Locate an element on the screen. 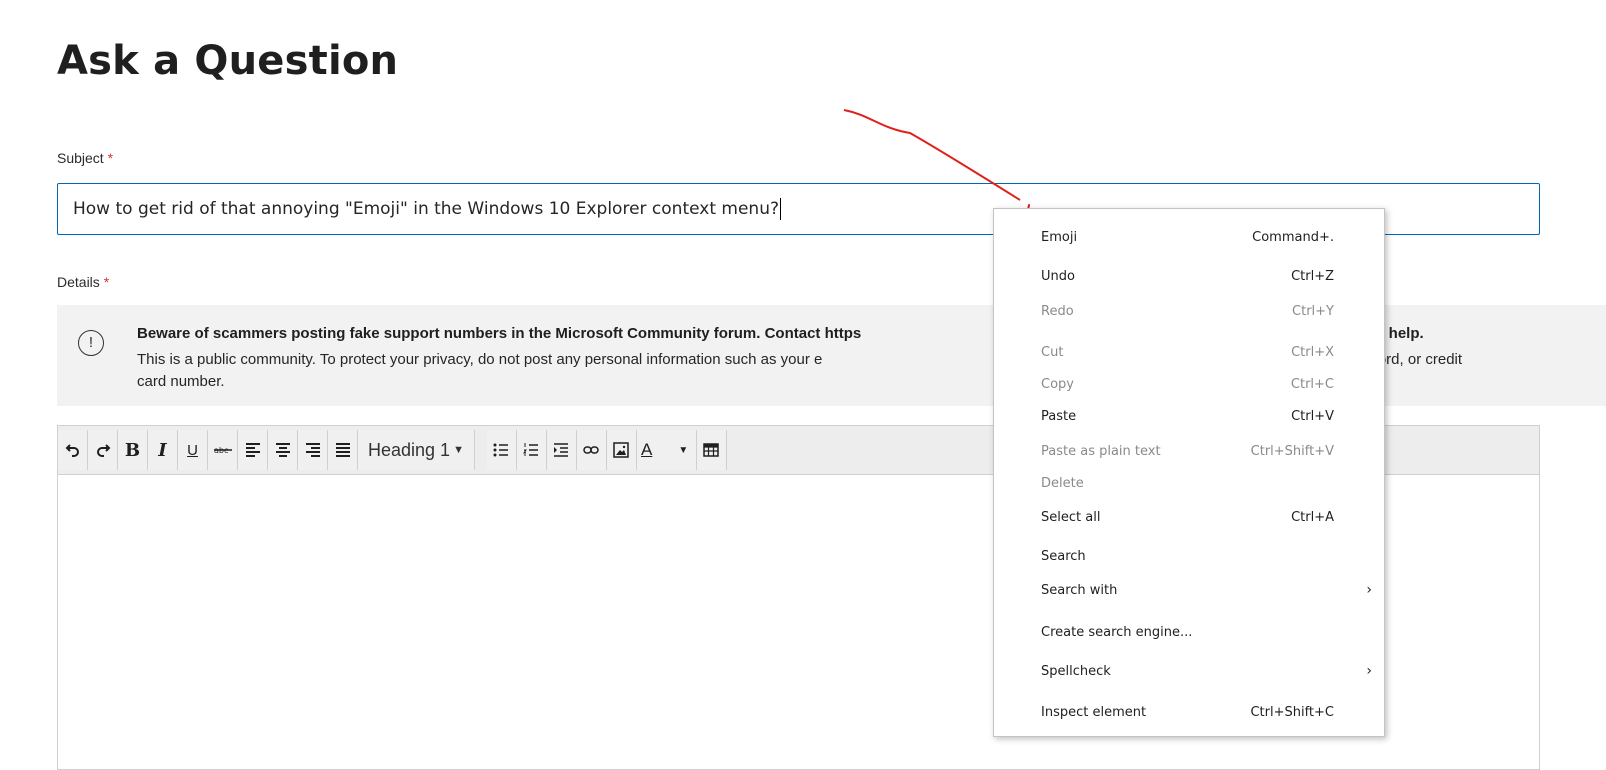 This screenshot has height=770, width=1606. context-menu-item-label: Emoji is located at coordinates (1059, 237).